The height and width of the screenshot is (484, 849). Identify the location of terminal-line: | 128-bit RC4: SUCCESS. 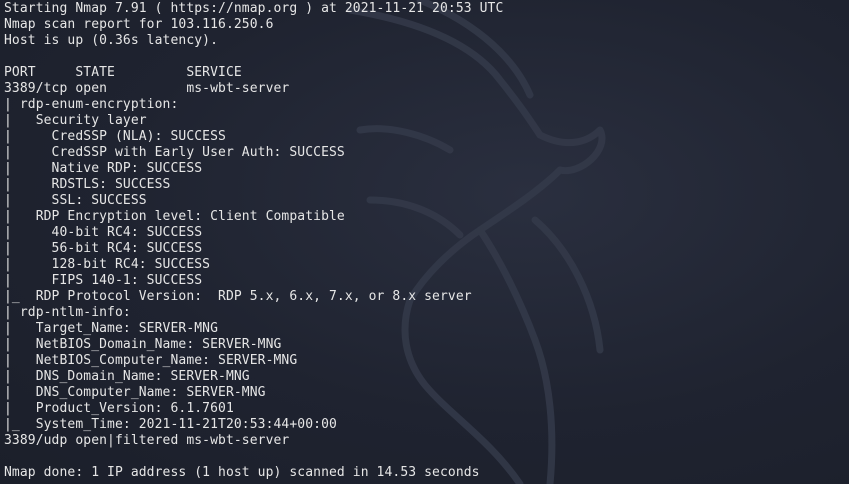
(107, 264).